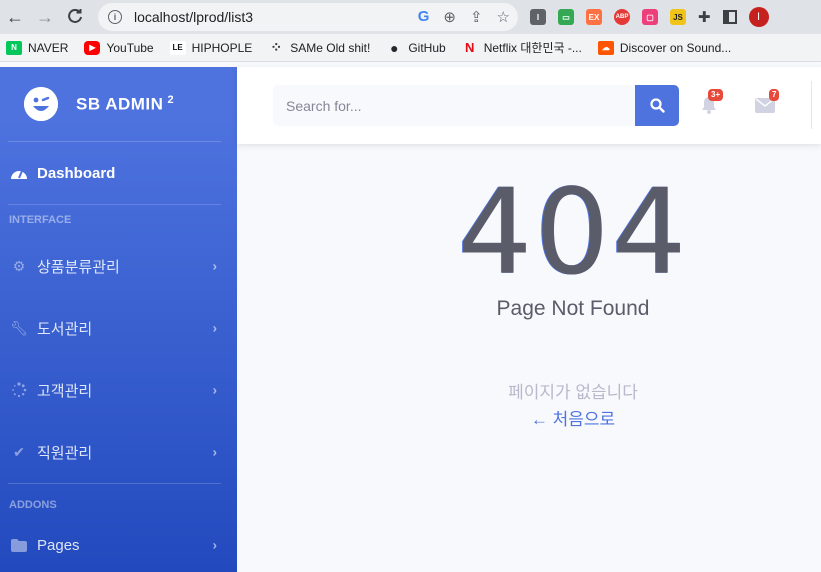  I want to click on site-info-icon: i, so click(115, 17).